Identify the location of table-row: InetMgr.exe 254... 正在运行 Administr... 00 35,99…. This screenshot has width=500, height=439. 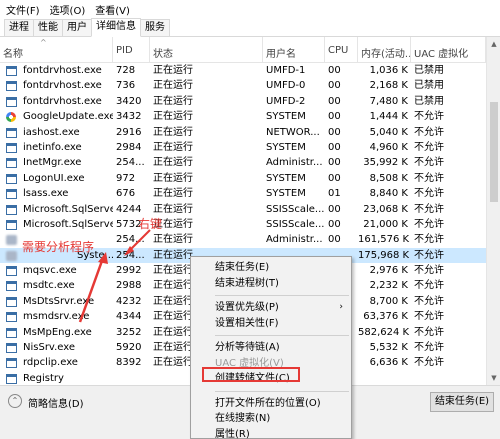
(243, 162).